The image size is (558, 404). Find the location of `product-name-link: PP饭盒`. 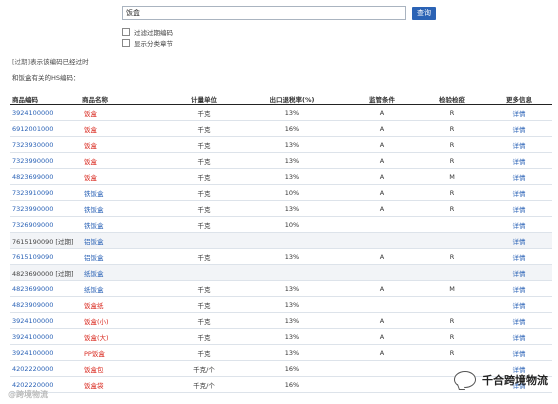

product-name-link: PP饭盒 is located at coordinates (126, 352).